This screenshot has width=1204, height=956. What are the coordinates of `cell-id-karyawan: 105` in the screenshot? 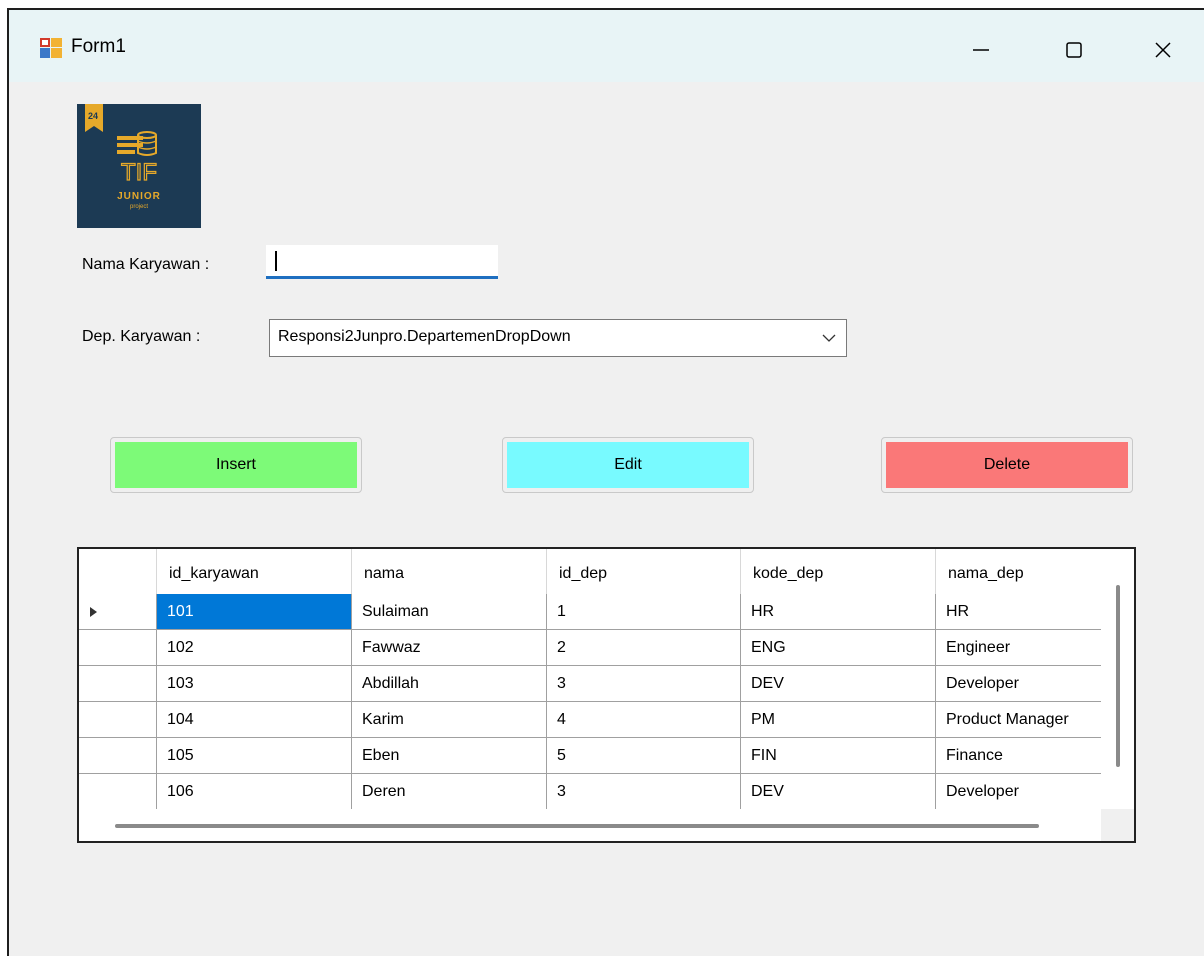 It's located at (254, 756).